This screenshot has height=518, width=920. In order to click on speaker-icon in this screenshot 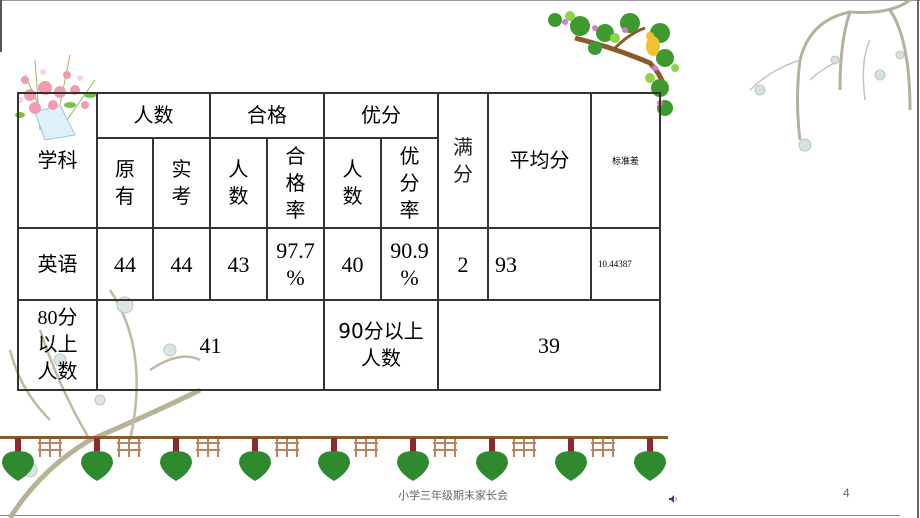, I will do `click(673, 499)`.